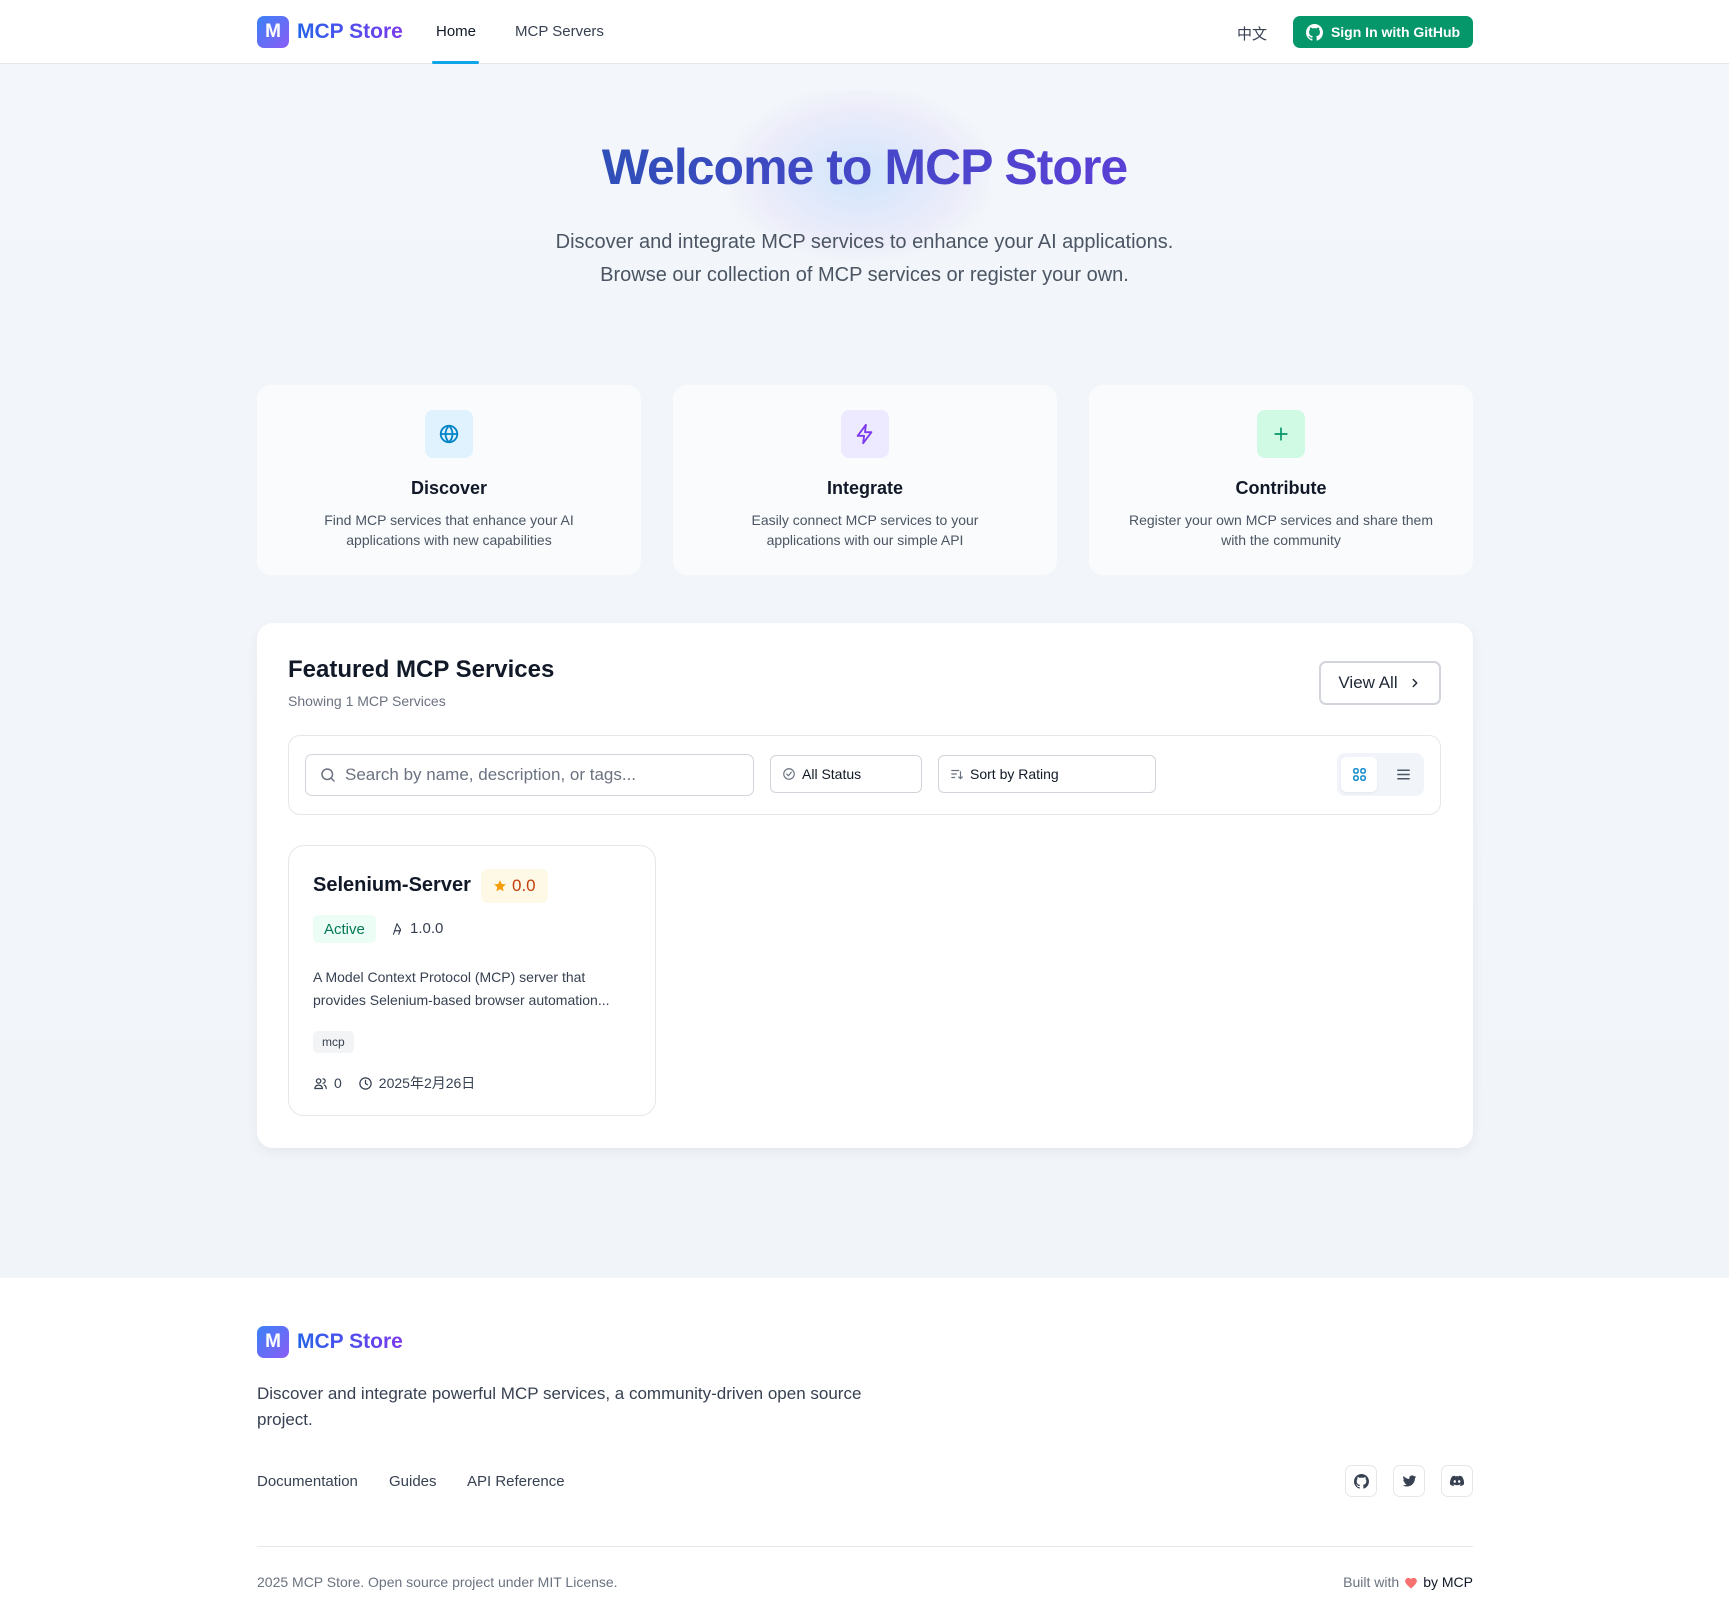  What do you see at coordinates (865, 488) in the screenshot?
I see `feature-title: Integrate` at bounding box center [865, 488].